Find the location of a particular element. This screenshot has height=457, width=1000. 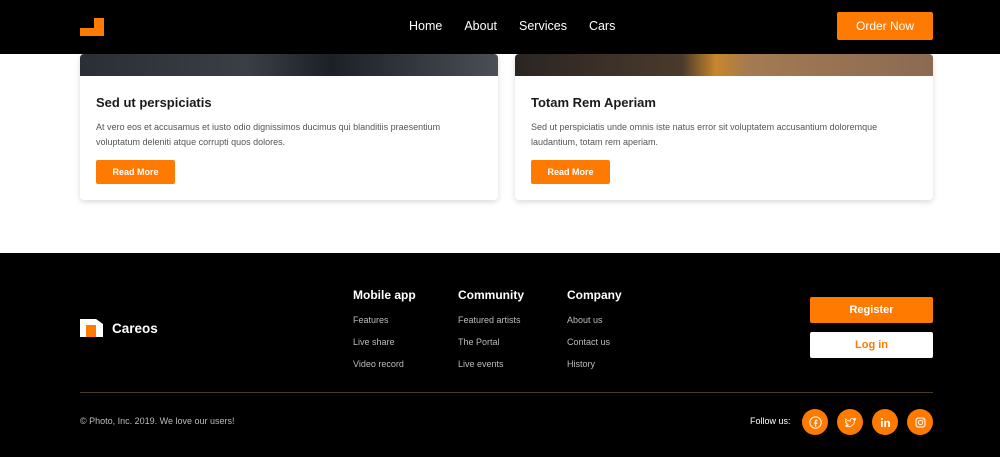

footer-link: Live events is located at coordinates (491, 364).